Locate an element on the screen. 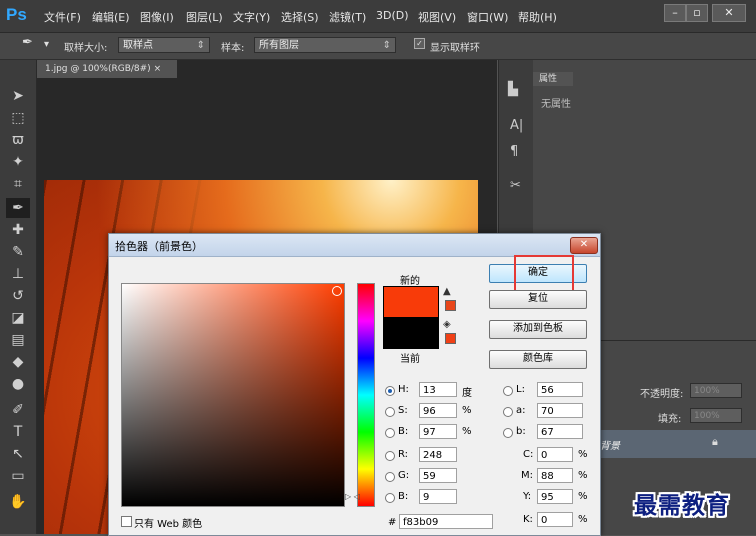  gamut-correction-swatch is located at coordinates (450, 305).